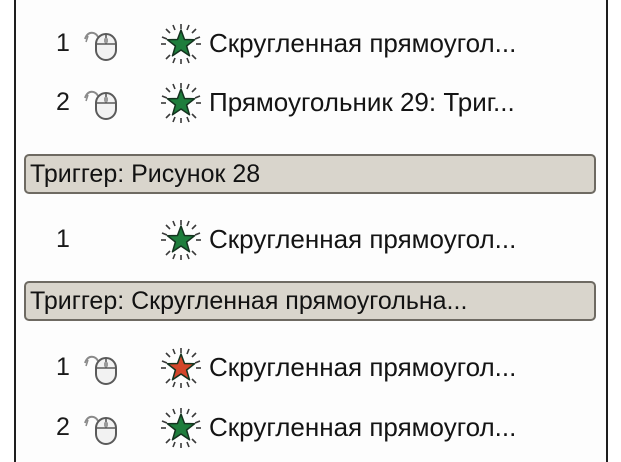 The height and width of the screenshot is (462, 621). I want to click on emphasis-effect-star-icon, so click(181, 368).